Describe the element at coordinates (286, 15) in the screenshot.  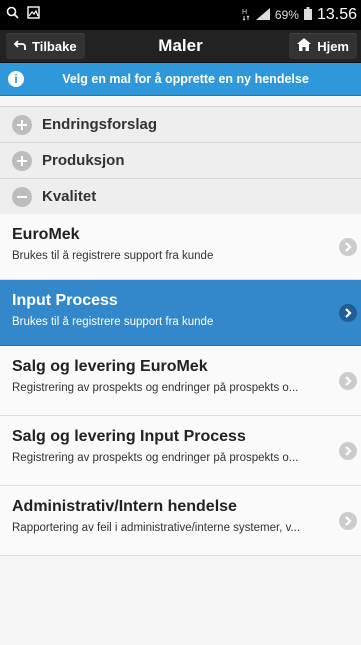
I see `battery-percent: 69%` at that location.